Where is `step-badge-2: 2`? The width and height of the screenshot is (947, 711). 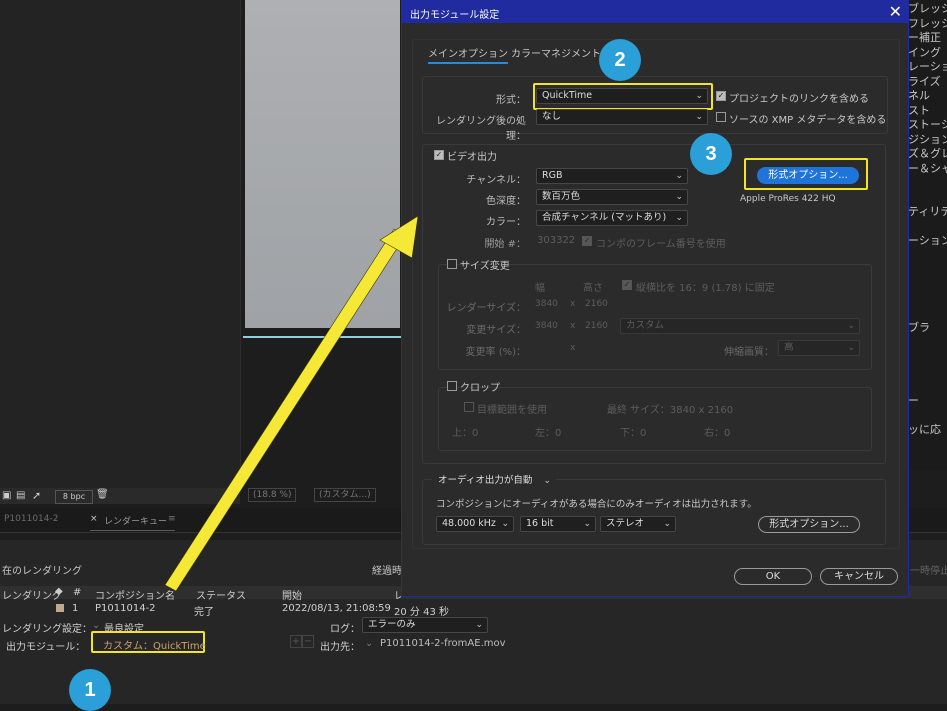
step-badge-2: 2 is located at coordinates (620, 60).